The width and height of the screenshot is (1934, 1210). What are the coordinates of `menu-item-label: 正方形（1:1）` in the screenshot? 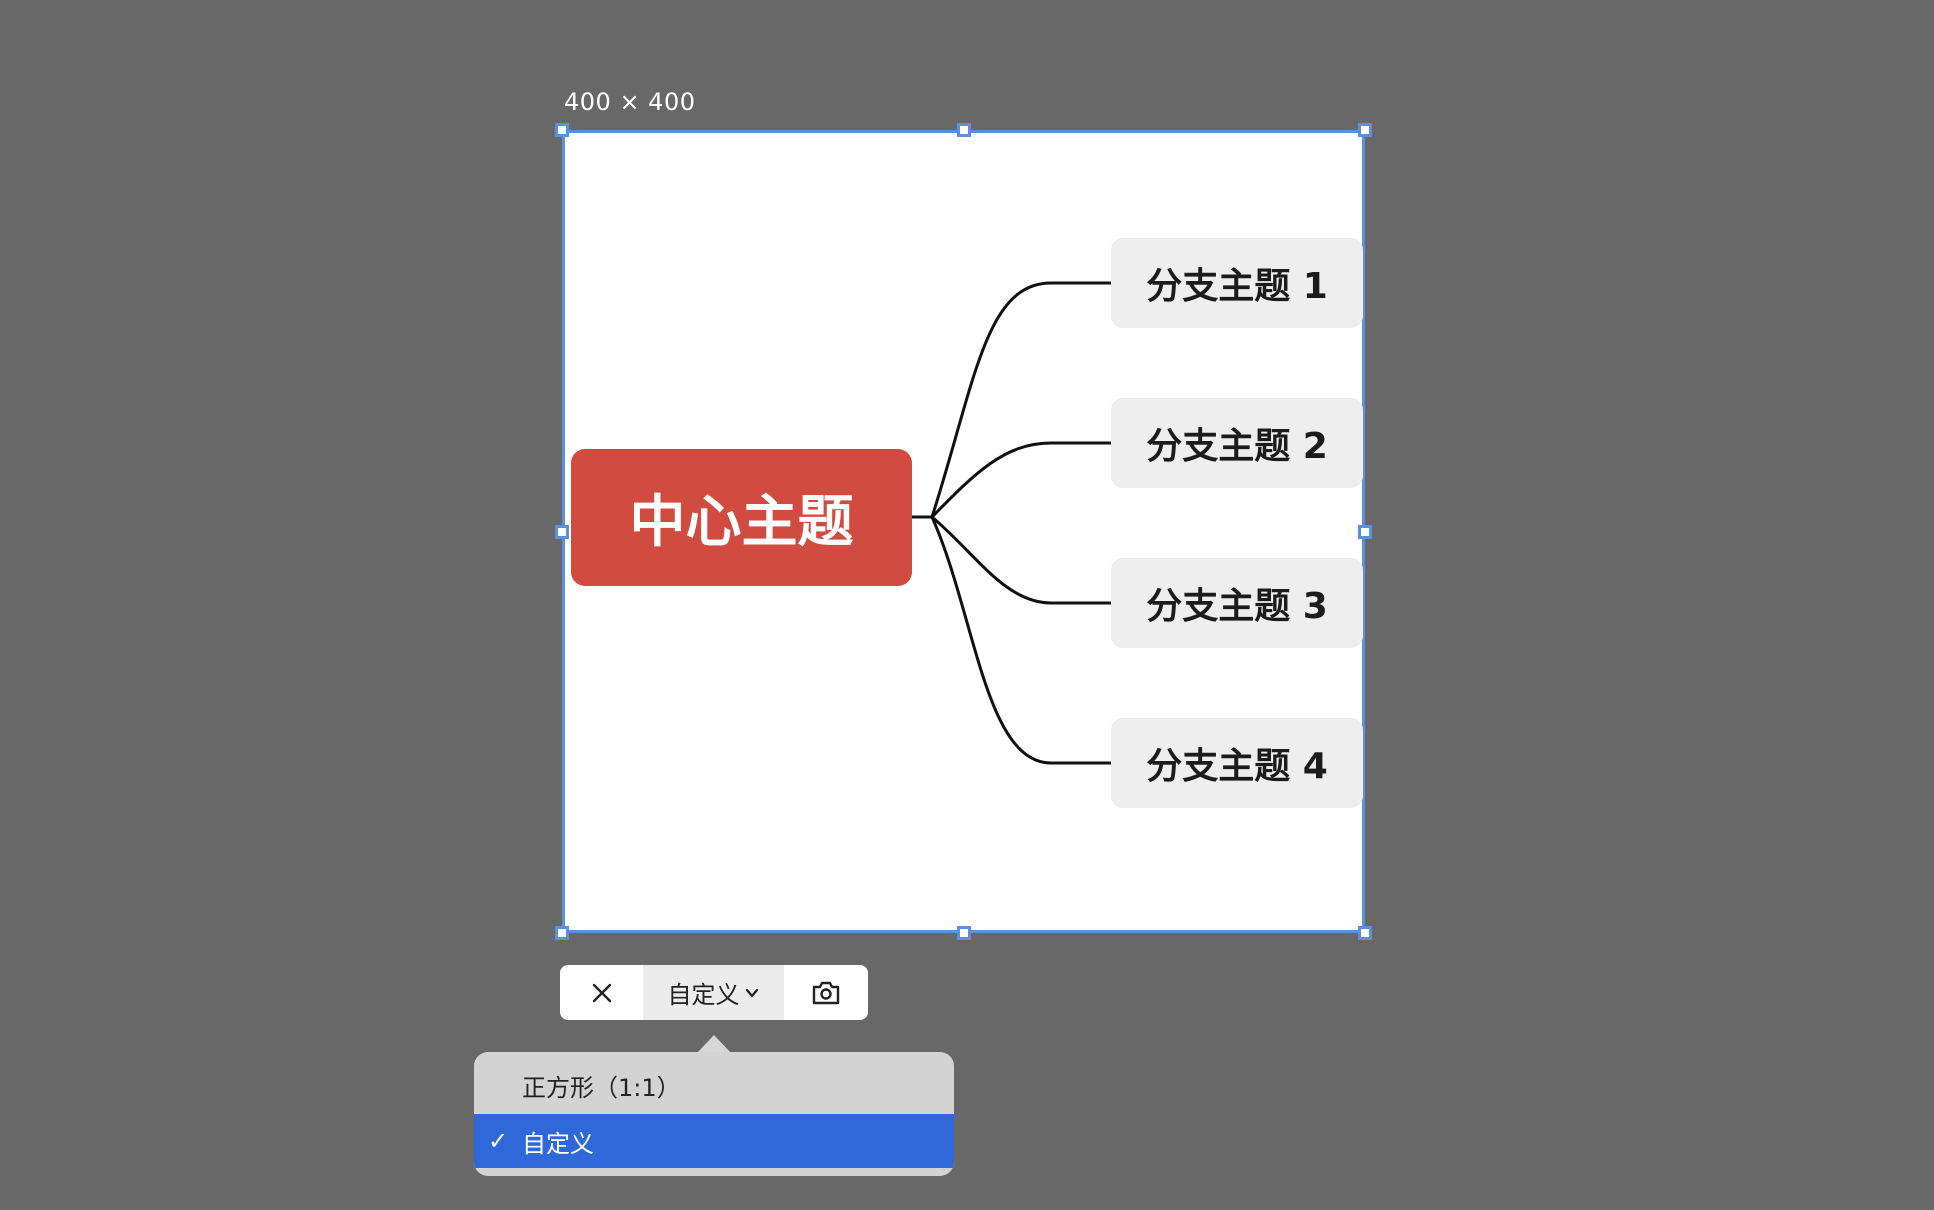 It's located at (601, 1087).